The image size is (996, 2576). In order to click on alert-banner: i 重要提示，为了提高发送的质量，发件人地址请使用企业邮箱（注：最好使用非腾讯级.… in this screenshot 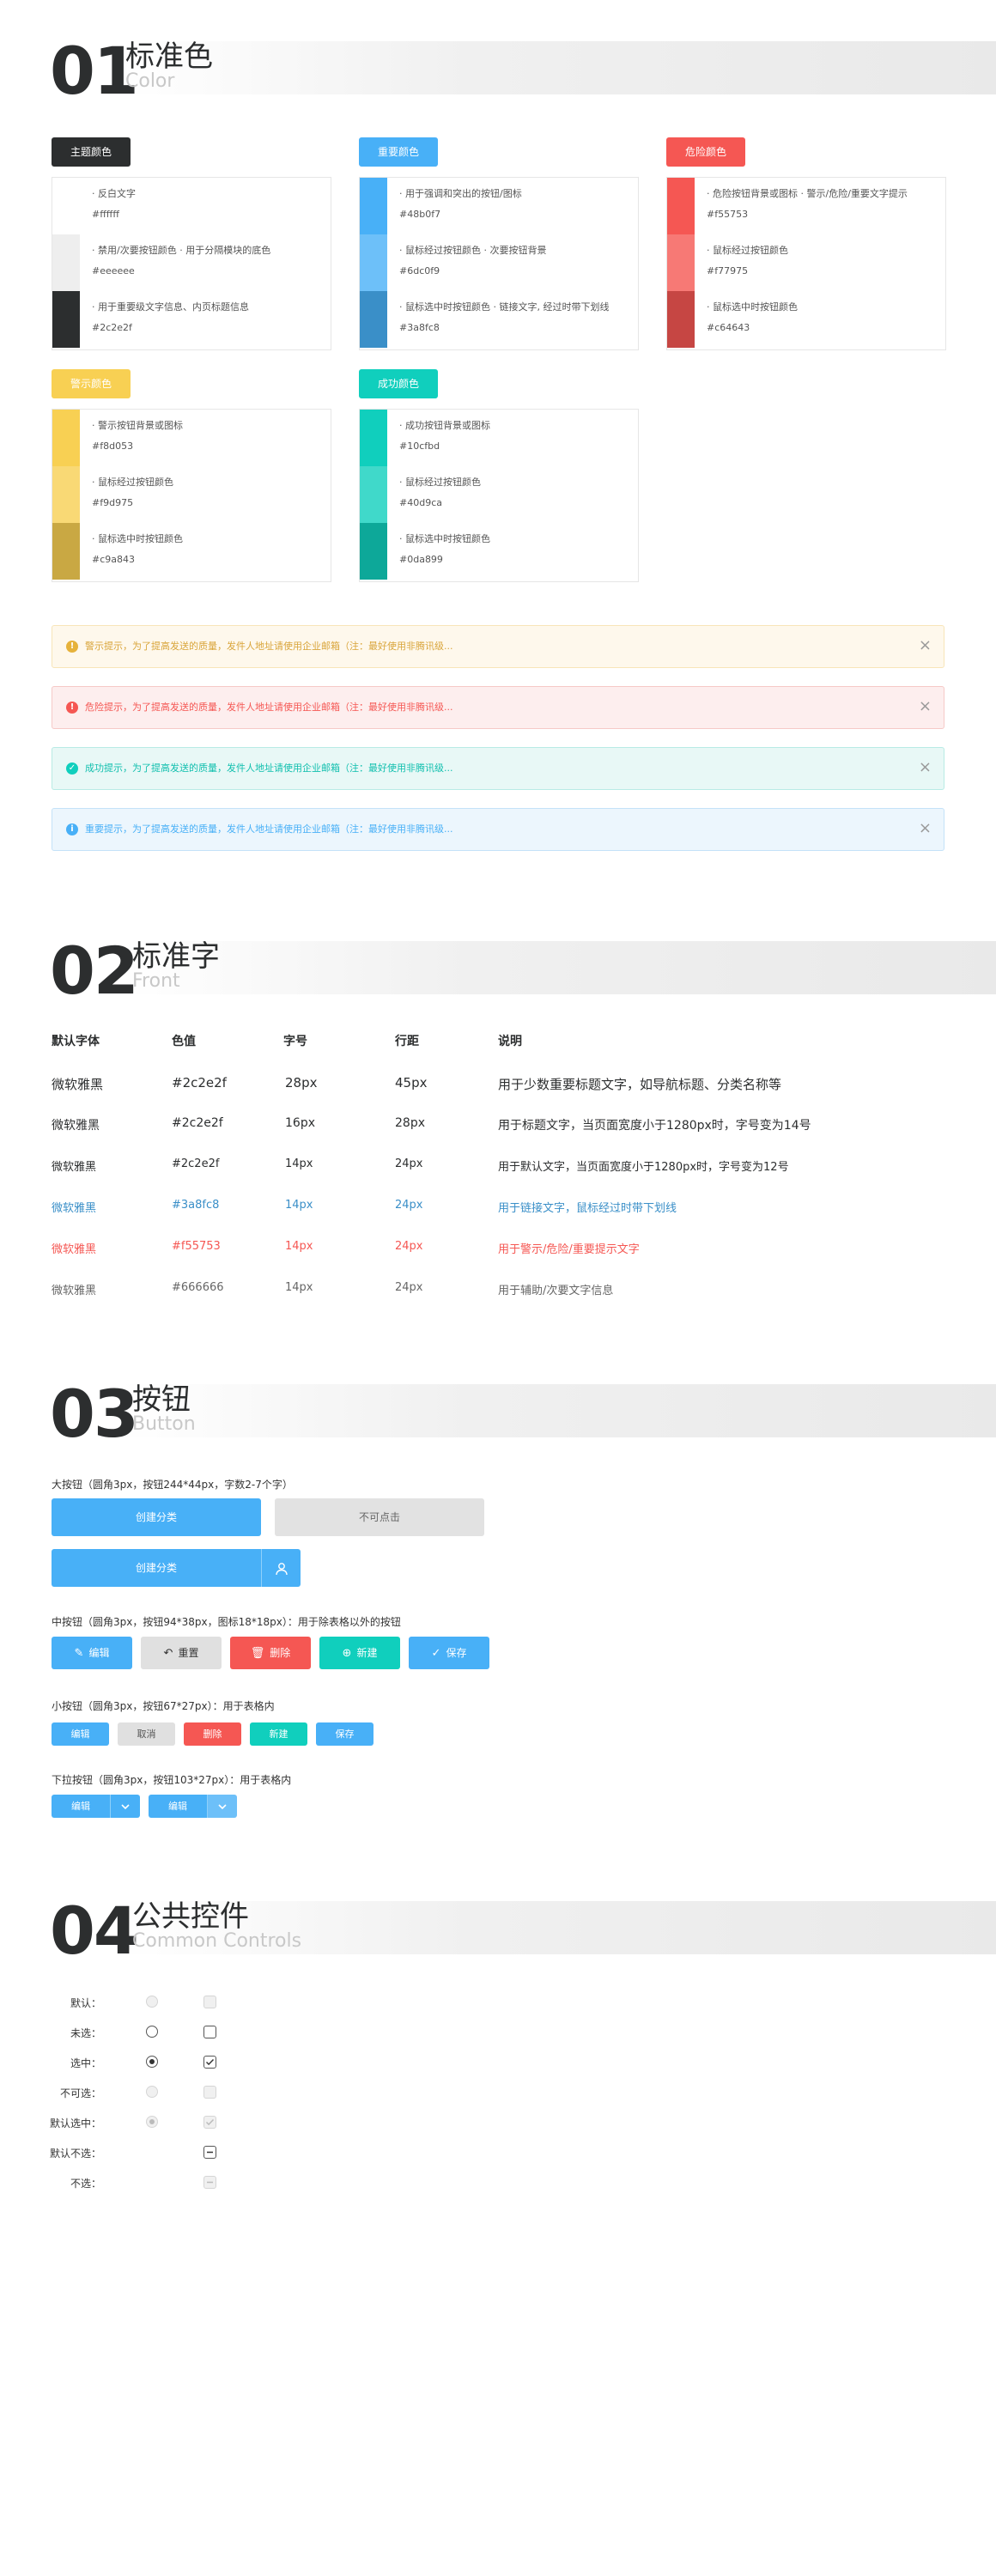, I will do `click(498, 830)`.